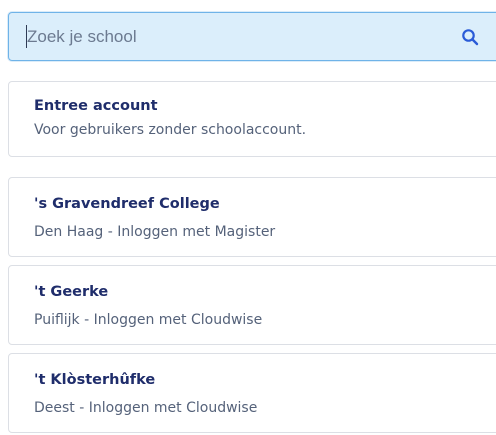  Describe the element at coordinates (96, 106) in the screenshot. I see `entree-account-title: Entree account` at that location.